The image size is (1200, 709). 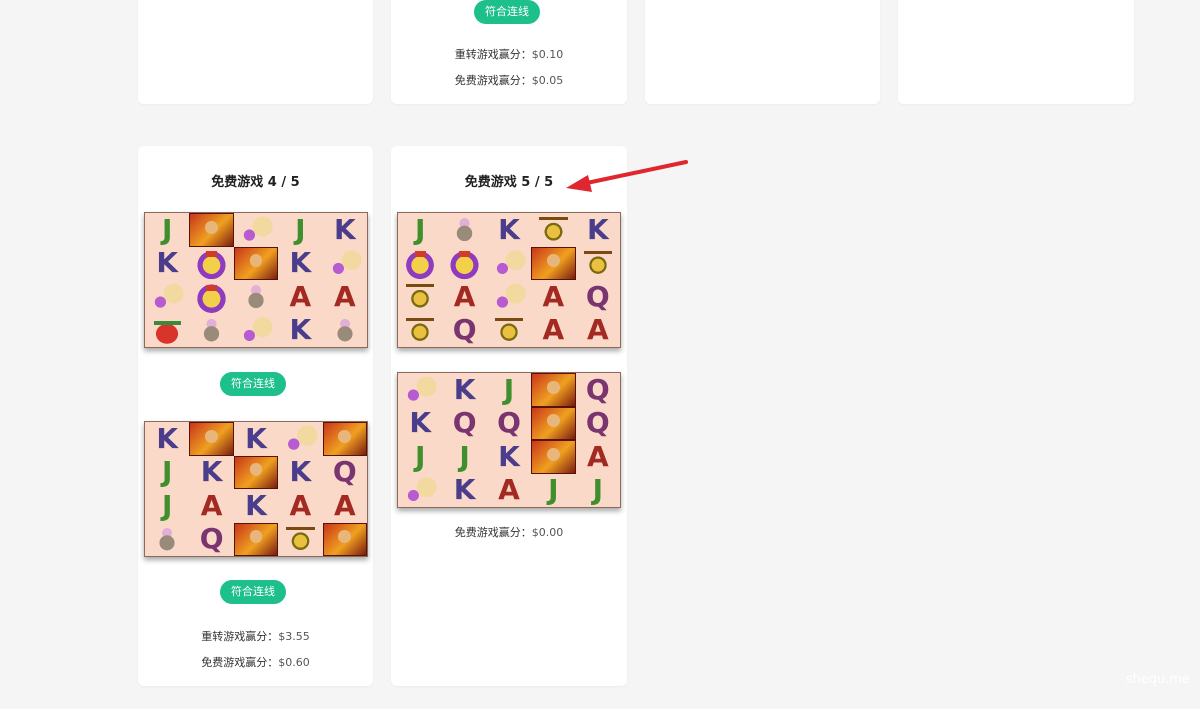 What do you see at coordinates (547, 80) in the screenshot?
I see `free-score-value: $0.05` at bounding box center [547, 80].